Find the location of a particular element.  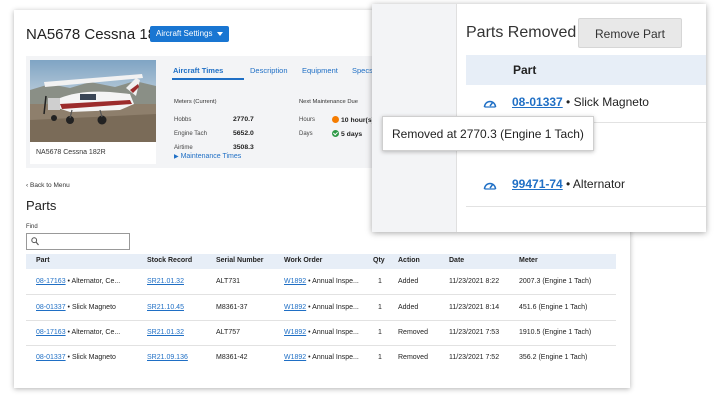

meter-cell: 356.2 (Engine 1 Tach) is located at coordinates (553, 357).